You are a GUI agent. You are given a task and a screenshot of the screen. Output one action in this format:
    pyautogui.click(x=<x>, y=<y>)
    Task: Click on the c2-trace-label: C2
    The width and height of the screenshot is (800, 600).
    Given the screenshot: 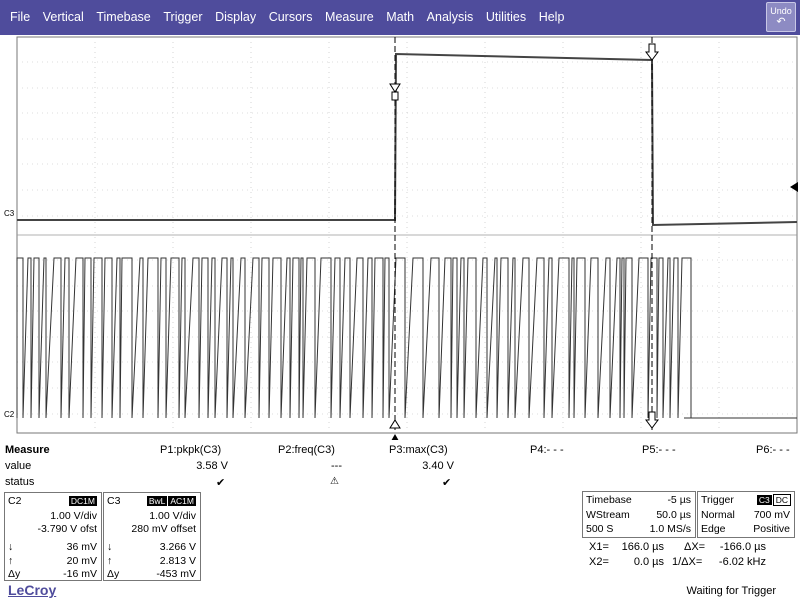 What is the action you would take?
    pyautogui.click(x=9, y=414)
    